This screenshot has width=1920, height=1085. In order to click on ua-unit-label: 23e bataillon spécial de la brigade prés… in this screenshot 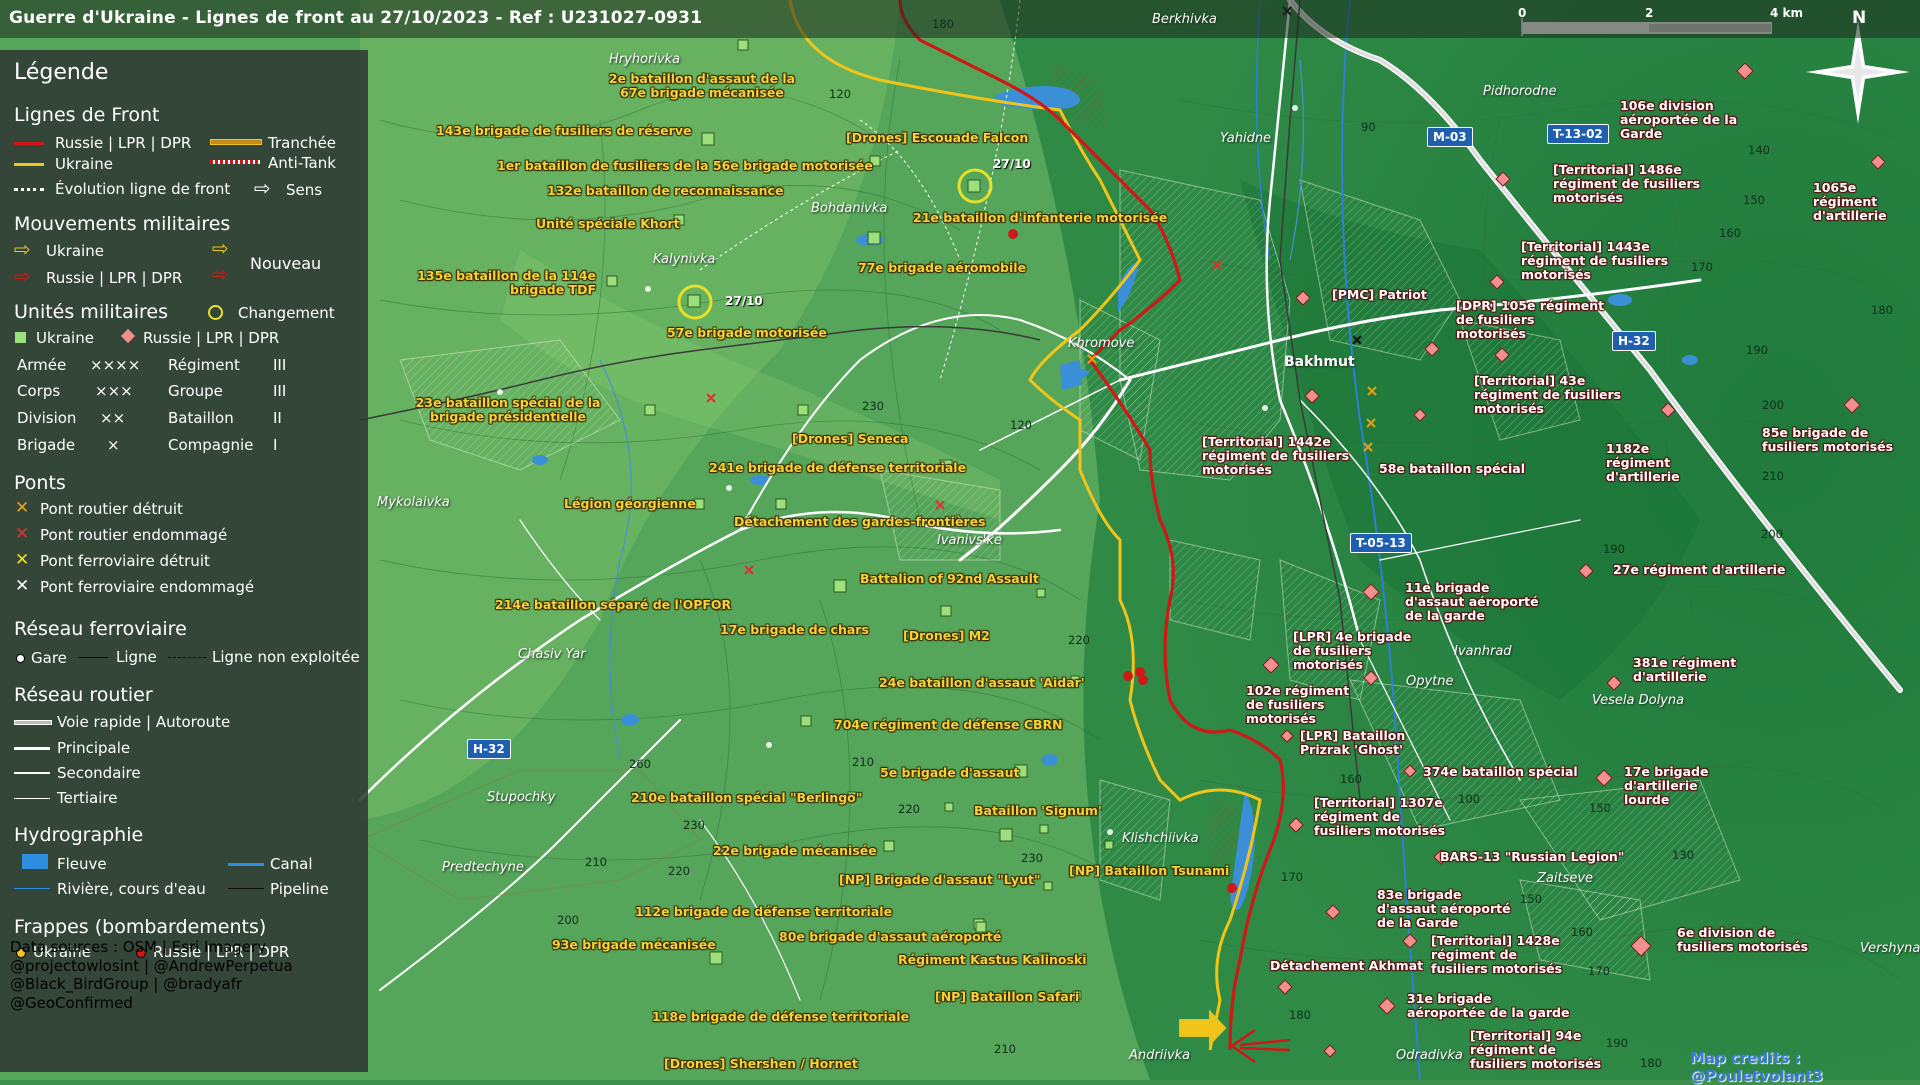, I will do `click(508, 410)`.